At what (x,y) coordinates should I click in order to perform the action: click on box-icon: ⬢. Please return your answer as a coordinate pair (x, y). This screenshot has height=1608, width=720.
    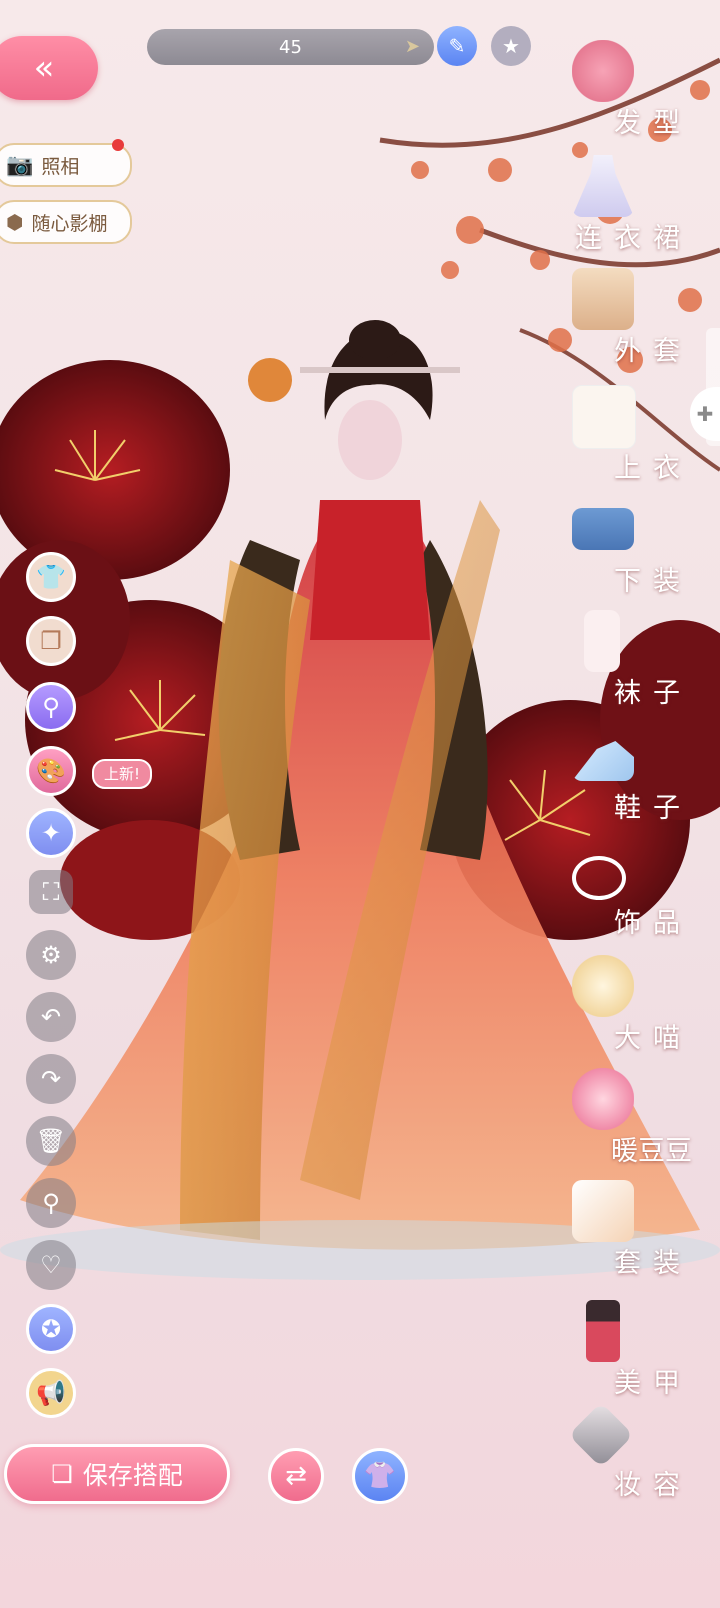
    Looking at the image, I should click on (15, 222).